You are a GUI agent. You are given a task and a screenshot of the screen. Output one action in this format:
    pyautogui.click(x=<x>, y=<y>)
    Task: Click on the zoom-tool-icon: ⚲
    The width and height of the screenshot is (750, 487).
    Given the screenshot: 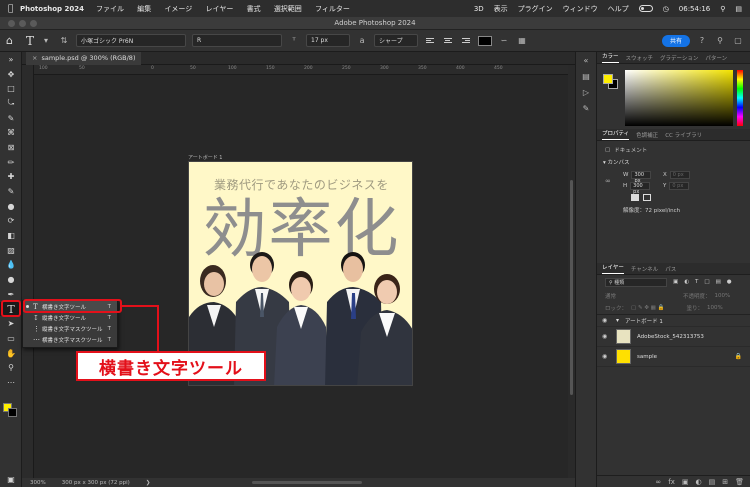 What is the action you would take?
    pyautogui.click(x=11, y=367)
    